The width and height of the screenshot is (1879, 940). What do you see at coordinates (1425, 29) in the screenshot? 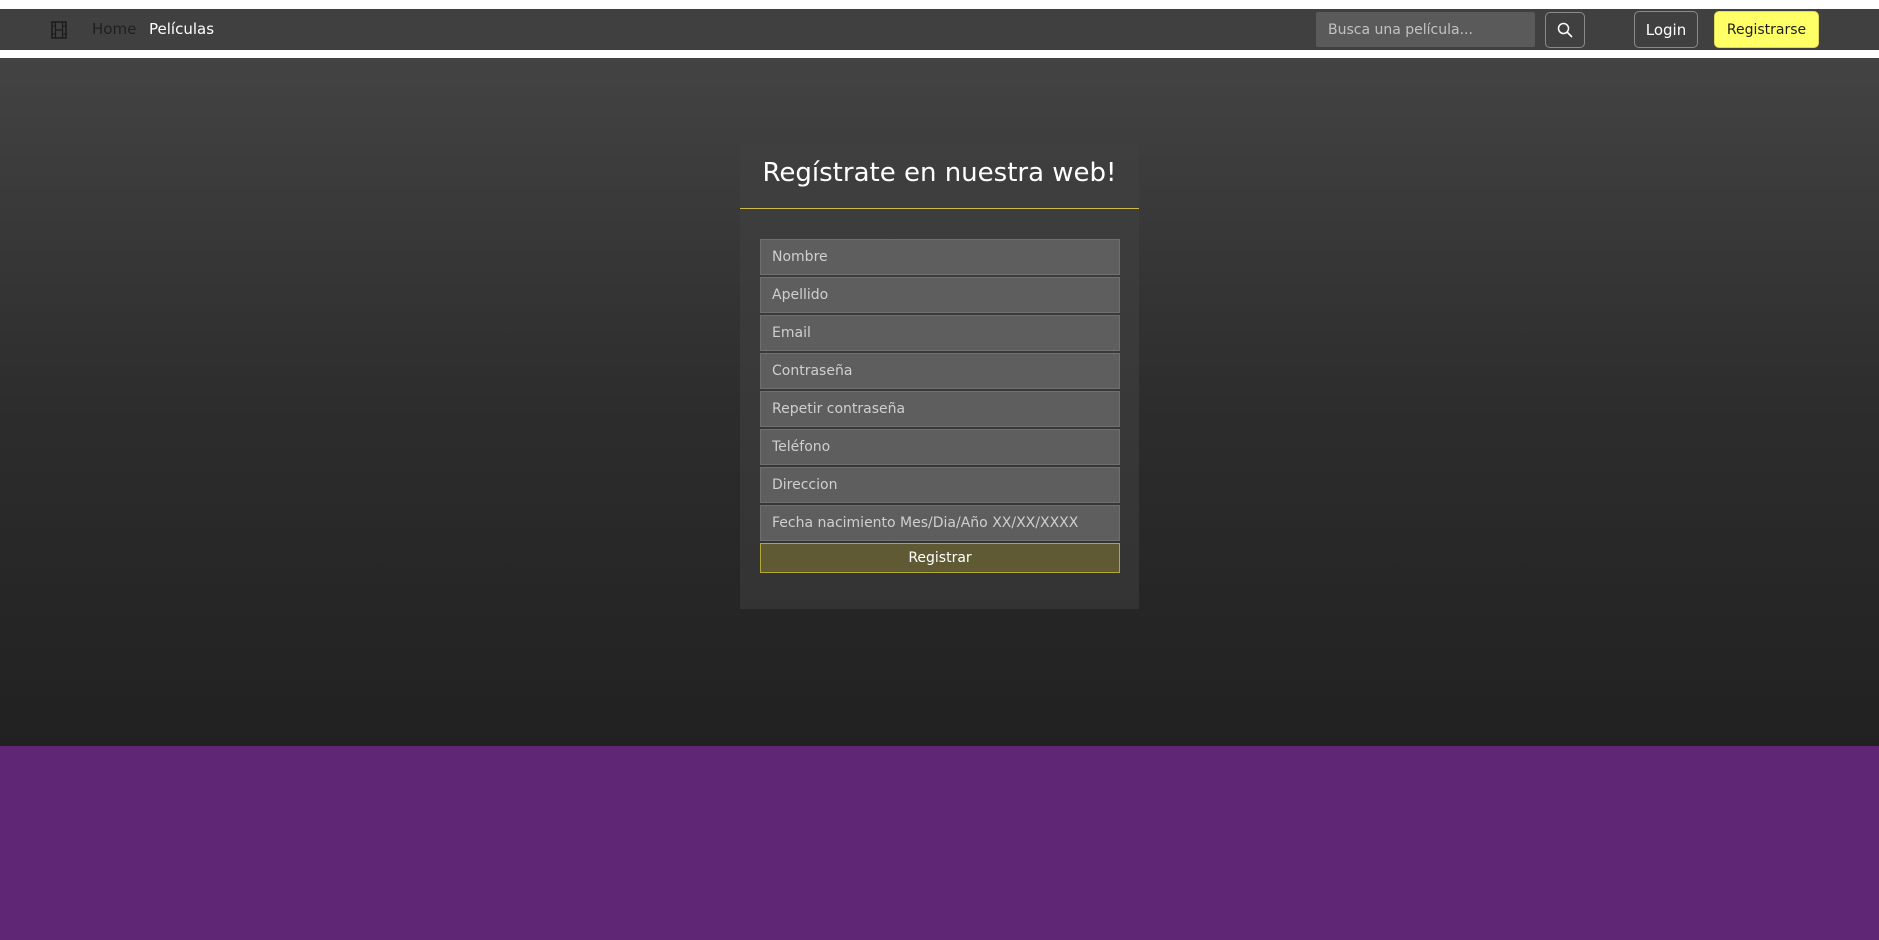
I see `search-input` at bounding box center [1425, 29].